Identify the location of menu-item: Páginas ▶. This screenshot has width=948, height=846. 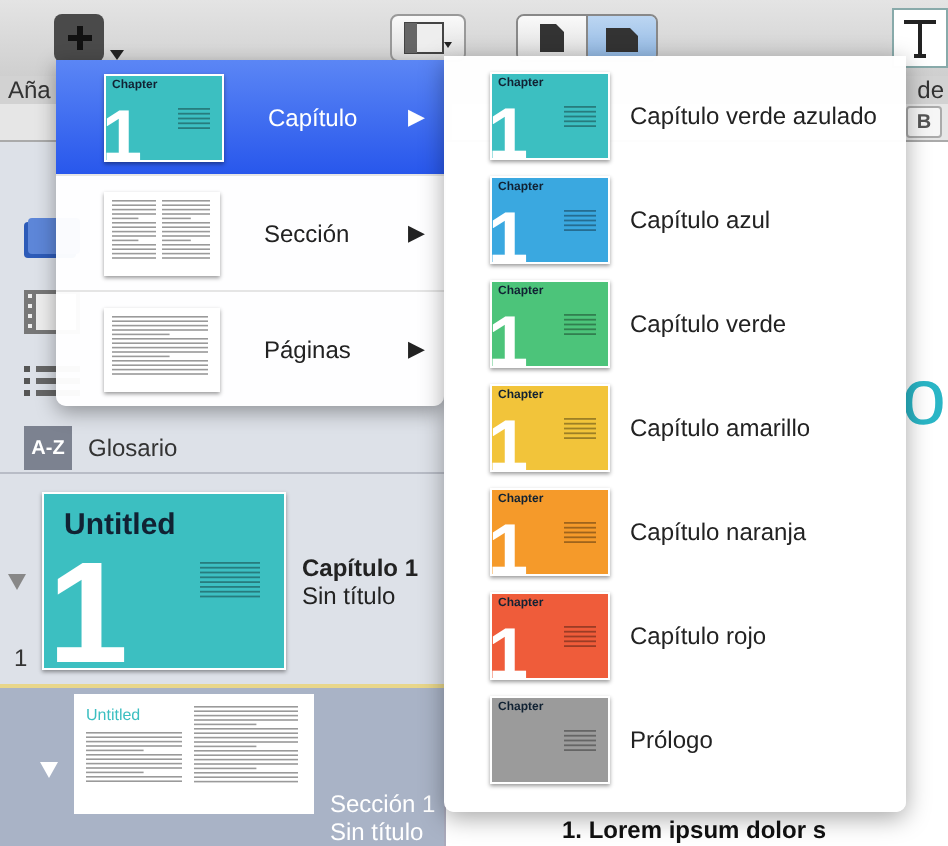
(250, 349).